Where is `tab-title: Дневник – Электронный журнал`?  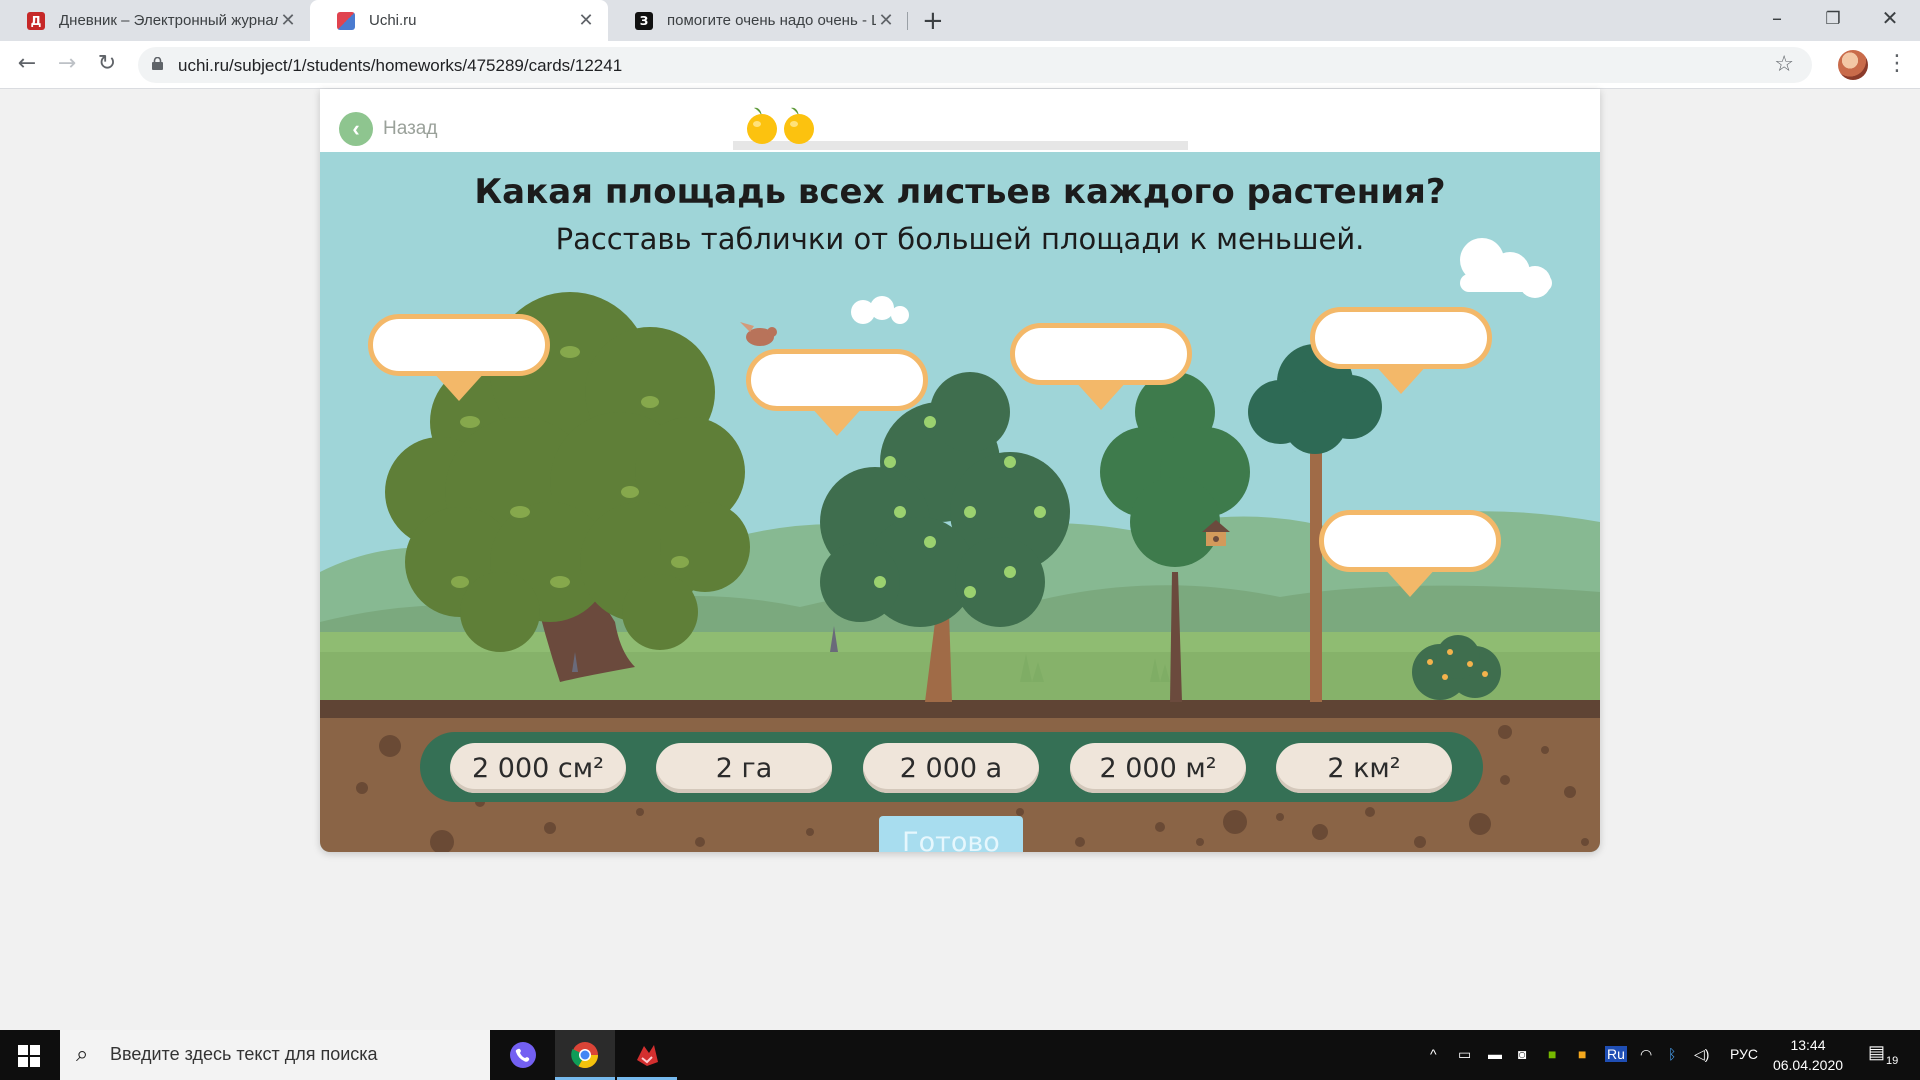 tab-title: Дневник – Электронный журнал is located at coordinates (168, 20).